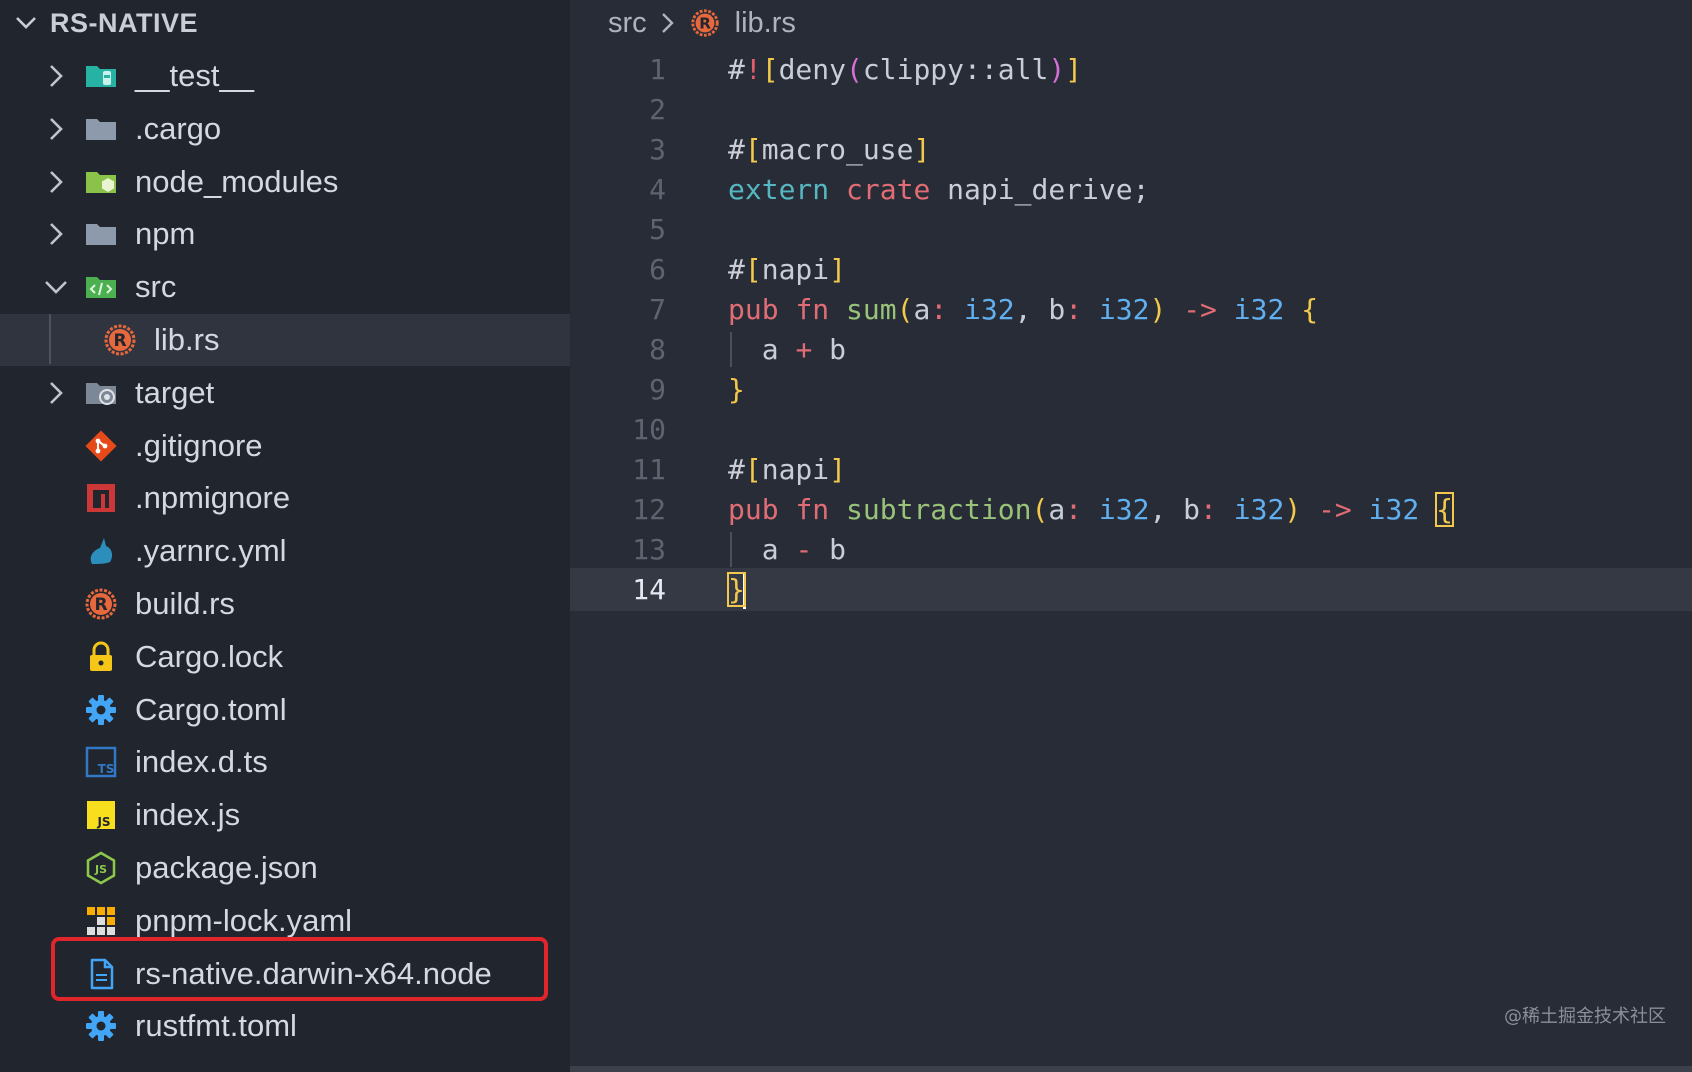 This screenshot has height=1072, width=1692. What do you see at coordinates (101, 287) in the screenshot?
I see `src-folder-icon` at bounding box center [101, 287].